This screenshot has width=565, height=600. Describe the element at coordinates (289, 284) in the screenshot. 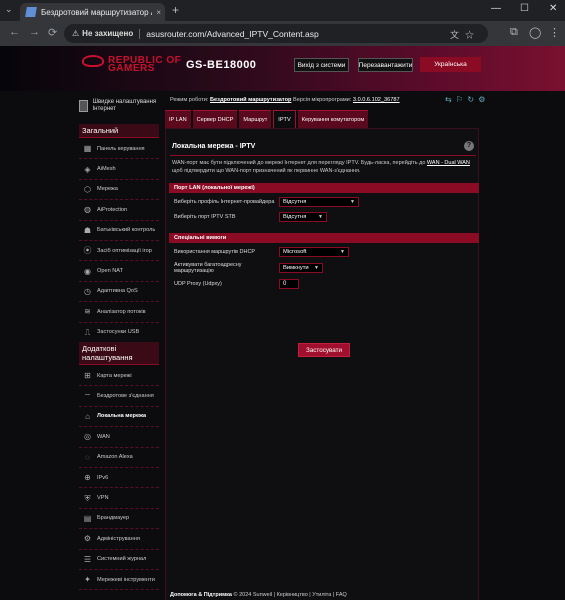

I see `udp-proxy-input: 0` at that location.